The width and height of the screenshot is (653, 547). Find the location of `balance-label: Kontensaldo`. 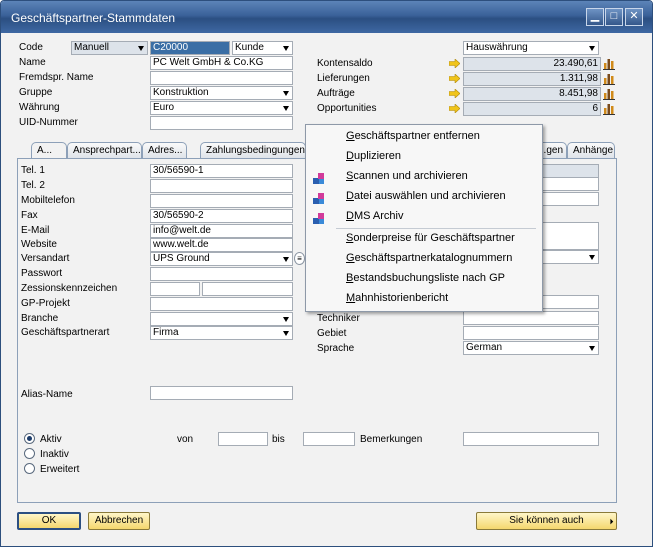

balance-label: Kontensaldo is located at coordinates (345, 63).